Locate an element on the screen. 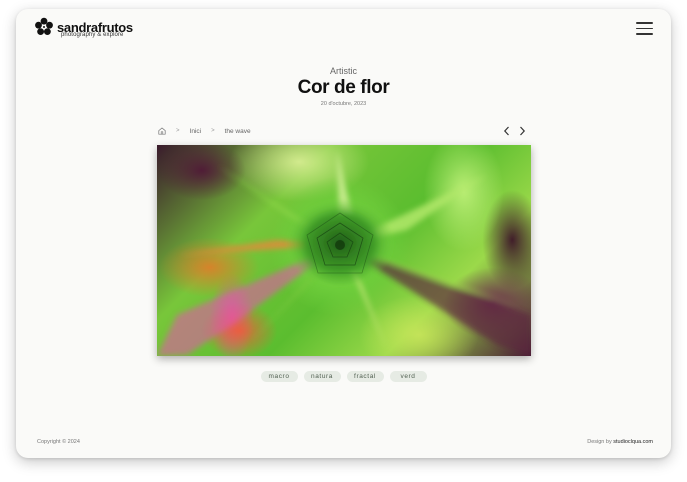  menu-button is located at coordinates (644, 28).